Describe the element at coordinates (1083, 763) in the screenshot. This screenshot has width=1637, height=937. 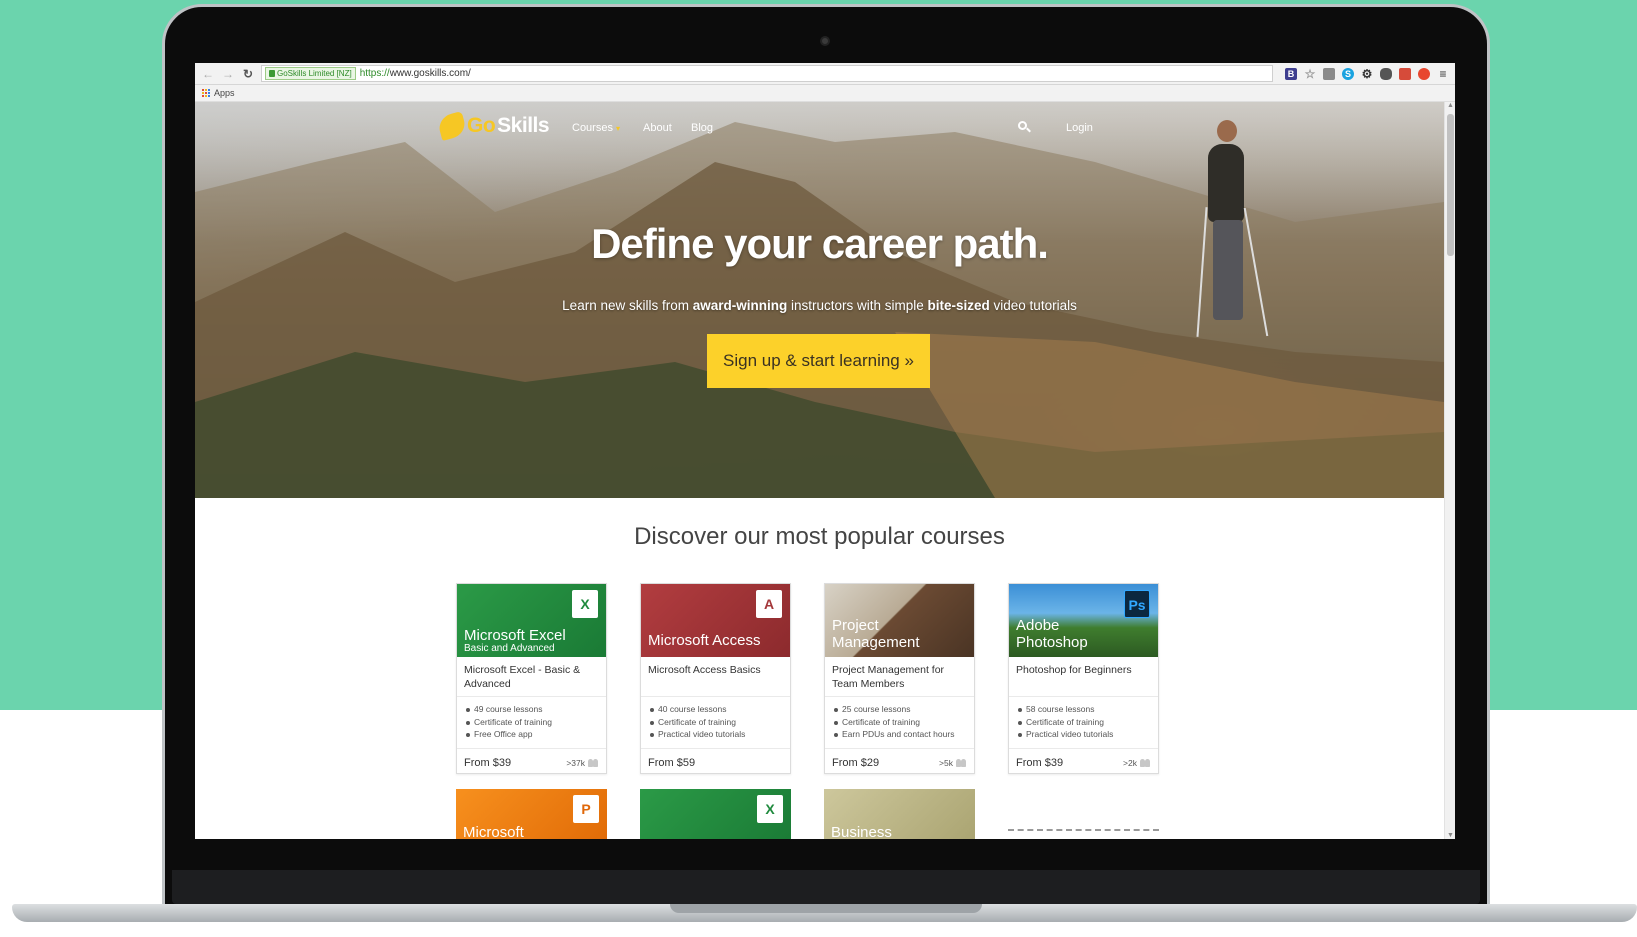
I see `card-footer: From $39 >2k` at that location.